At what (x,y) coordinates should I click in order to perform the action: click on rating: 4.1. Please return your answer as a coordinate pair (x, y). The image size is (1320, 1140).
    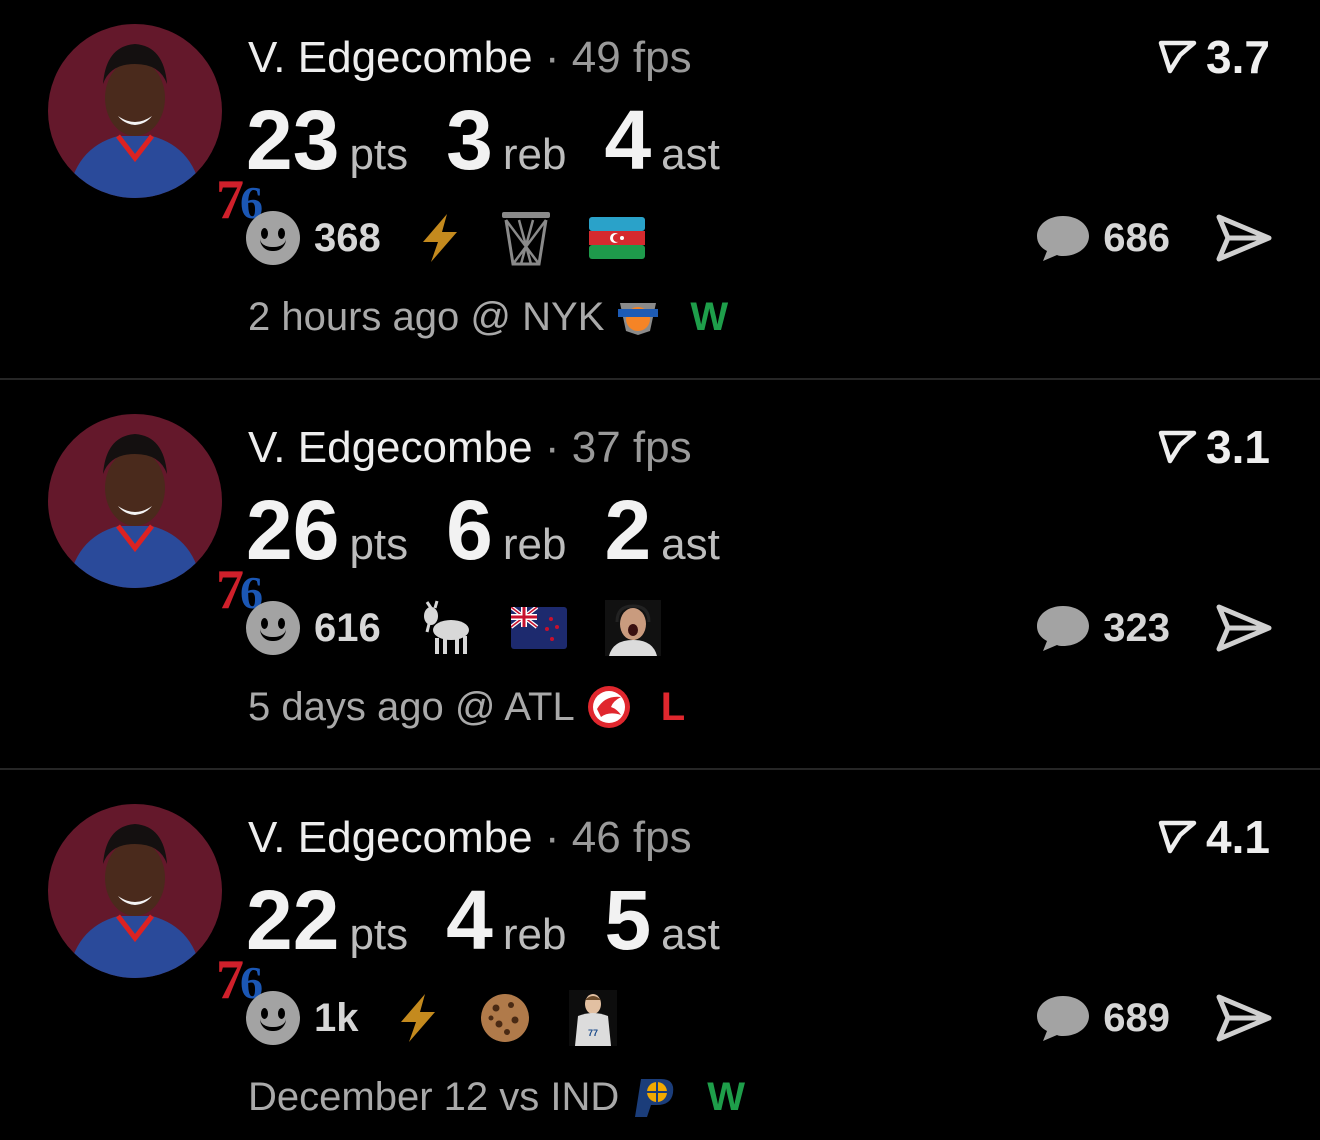
    Looking at the image, I should click on (1214, 837).